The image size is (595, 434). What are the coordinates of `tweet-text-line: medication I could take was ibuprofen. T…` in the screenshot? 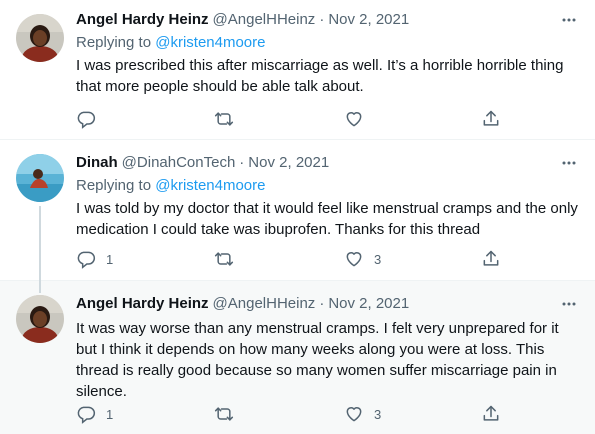 It's located at (278, 229).